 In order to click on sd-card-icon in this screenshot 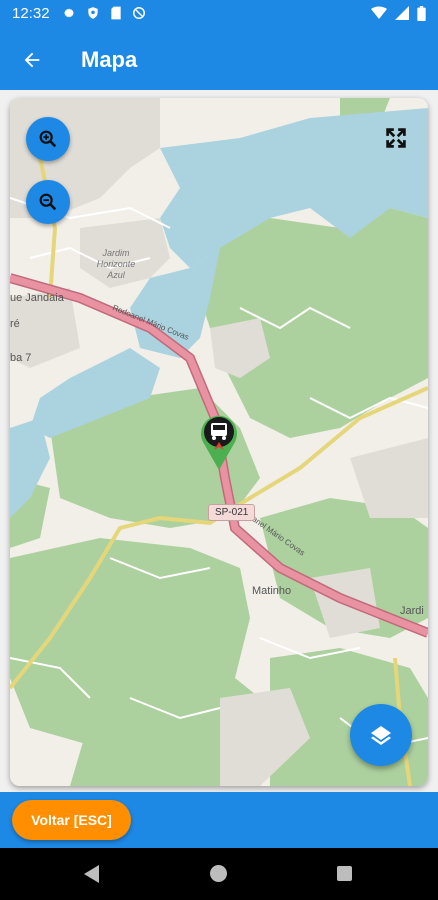, I will do `click(116, 13)`.